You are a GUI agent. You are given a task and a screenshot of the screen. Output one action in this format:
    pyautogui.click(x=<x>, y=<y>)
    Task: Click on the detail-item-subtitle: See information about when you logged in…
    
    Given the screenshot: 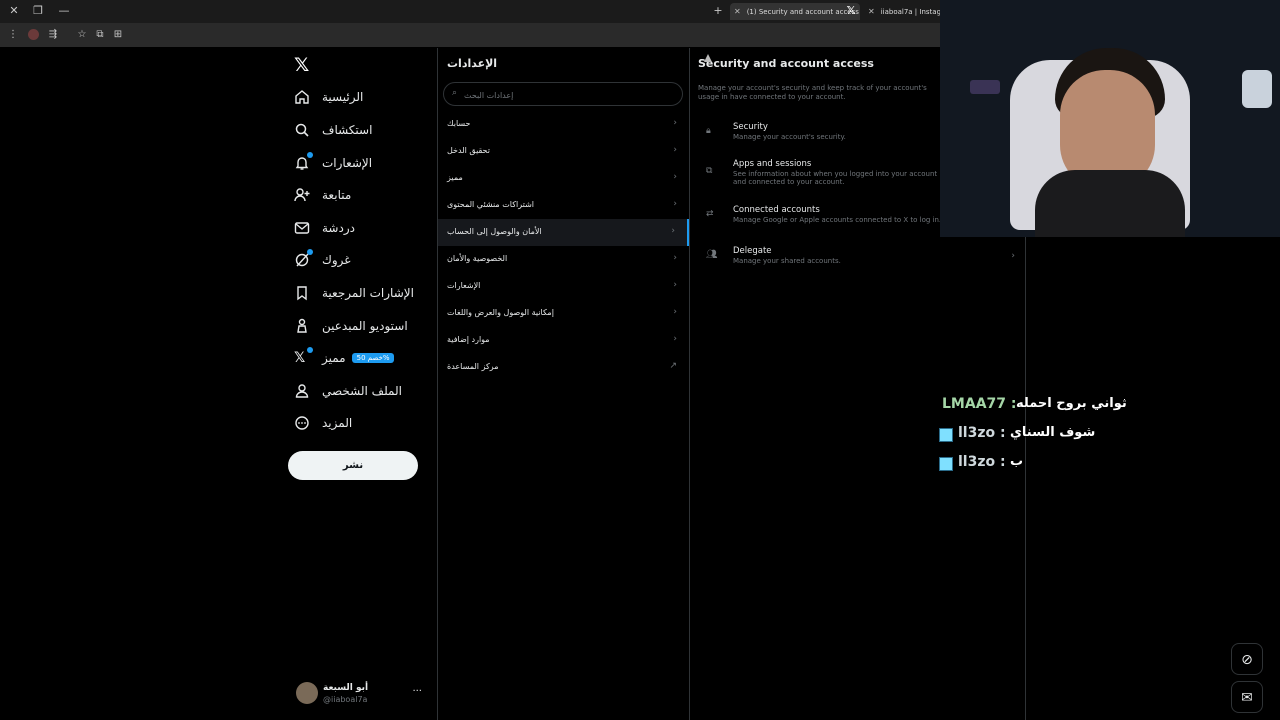 What is the action you would take?
    pyautogui.click(x=835, y=178)
    